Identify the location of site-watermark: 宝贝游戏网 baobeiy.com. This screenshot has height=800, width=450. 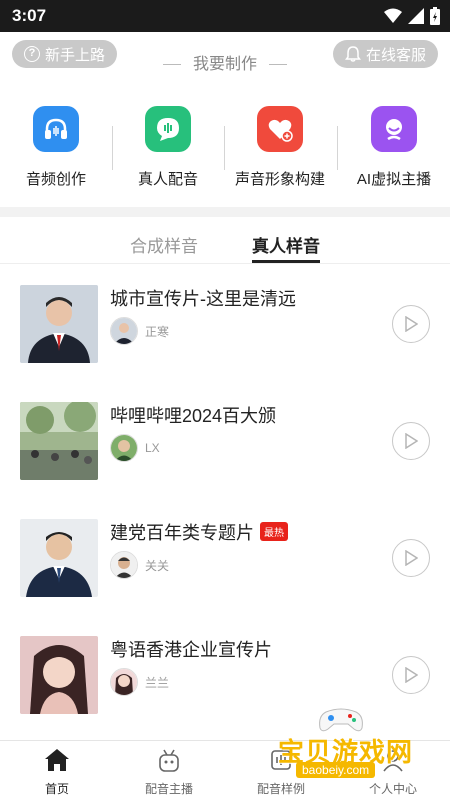
(358, 745).